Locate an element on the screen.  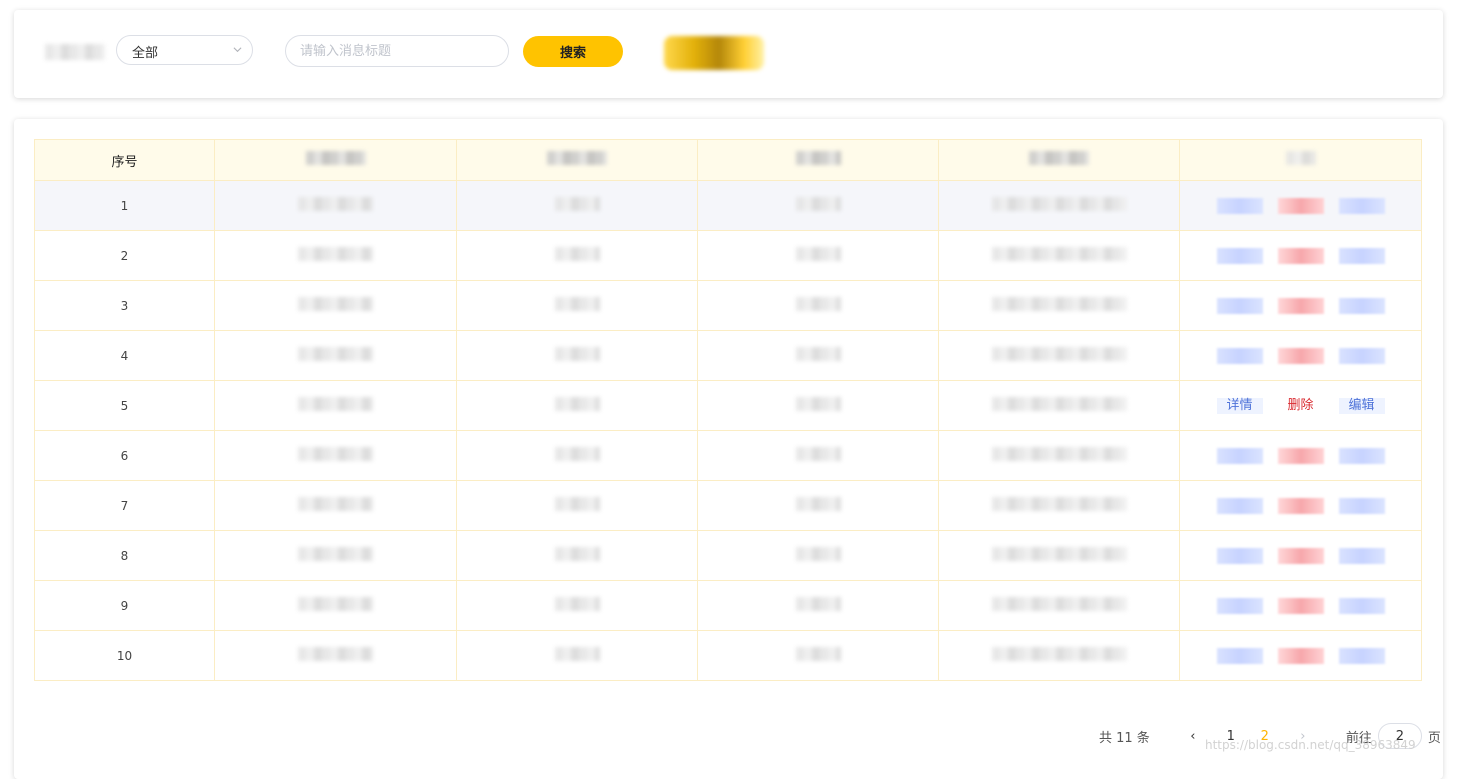
add-button is located at coordinates (714, 53).